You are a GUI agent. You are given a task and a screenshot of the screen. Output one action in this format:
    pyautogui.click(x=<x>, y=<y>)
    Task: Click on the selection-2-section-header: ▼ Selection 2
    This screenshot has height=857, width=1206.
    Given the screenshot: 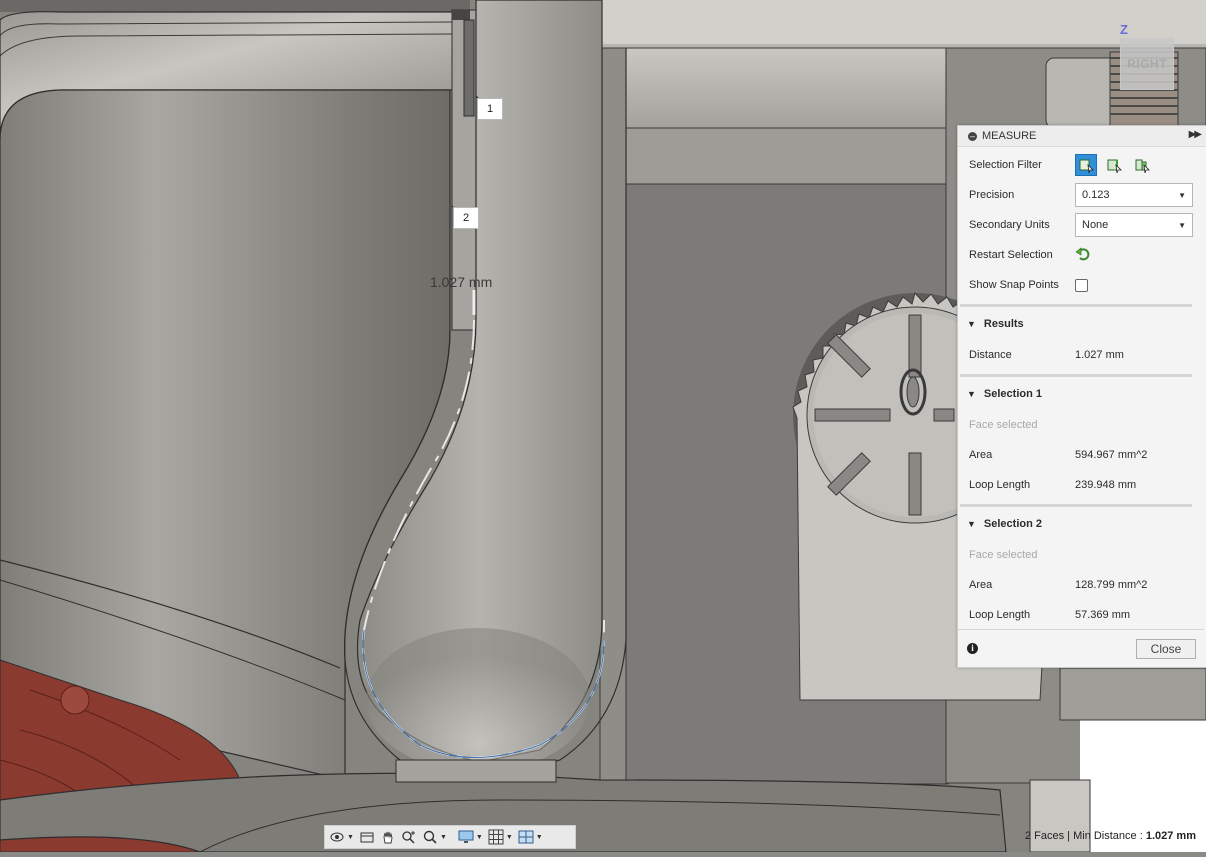 What is the action you would take?
    pyautogui.click(x=1004, y=524)
    